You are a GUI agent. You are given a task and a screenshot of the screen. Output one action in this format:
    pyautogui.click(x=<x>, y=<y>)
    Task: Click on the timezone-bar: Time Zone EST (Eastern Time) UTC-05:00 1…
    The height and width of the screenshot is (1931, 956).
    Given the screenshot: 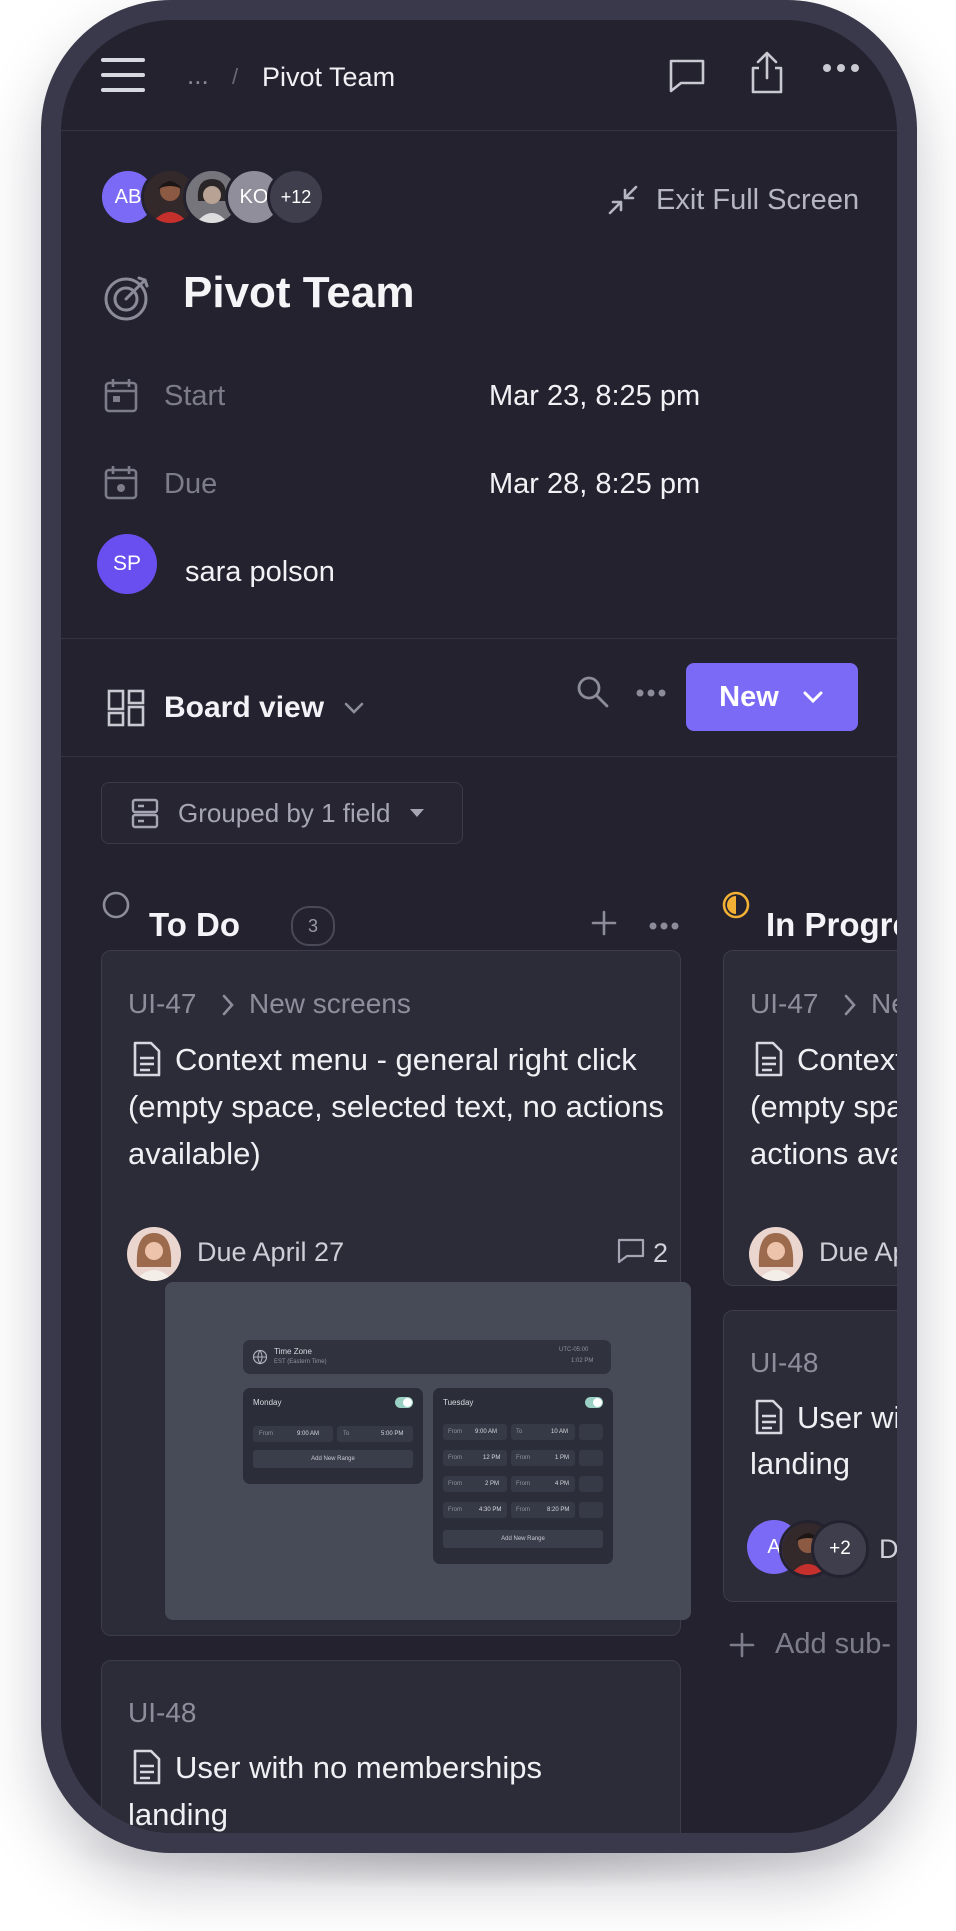 What is the action you would take?
    pyautogui.click(x=427, y=1357)
    